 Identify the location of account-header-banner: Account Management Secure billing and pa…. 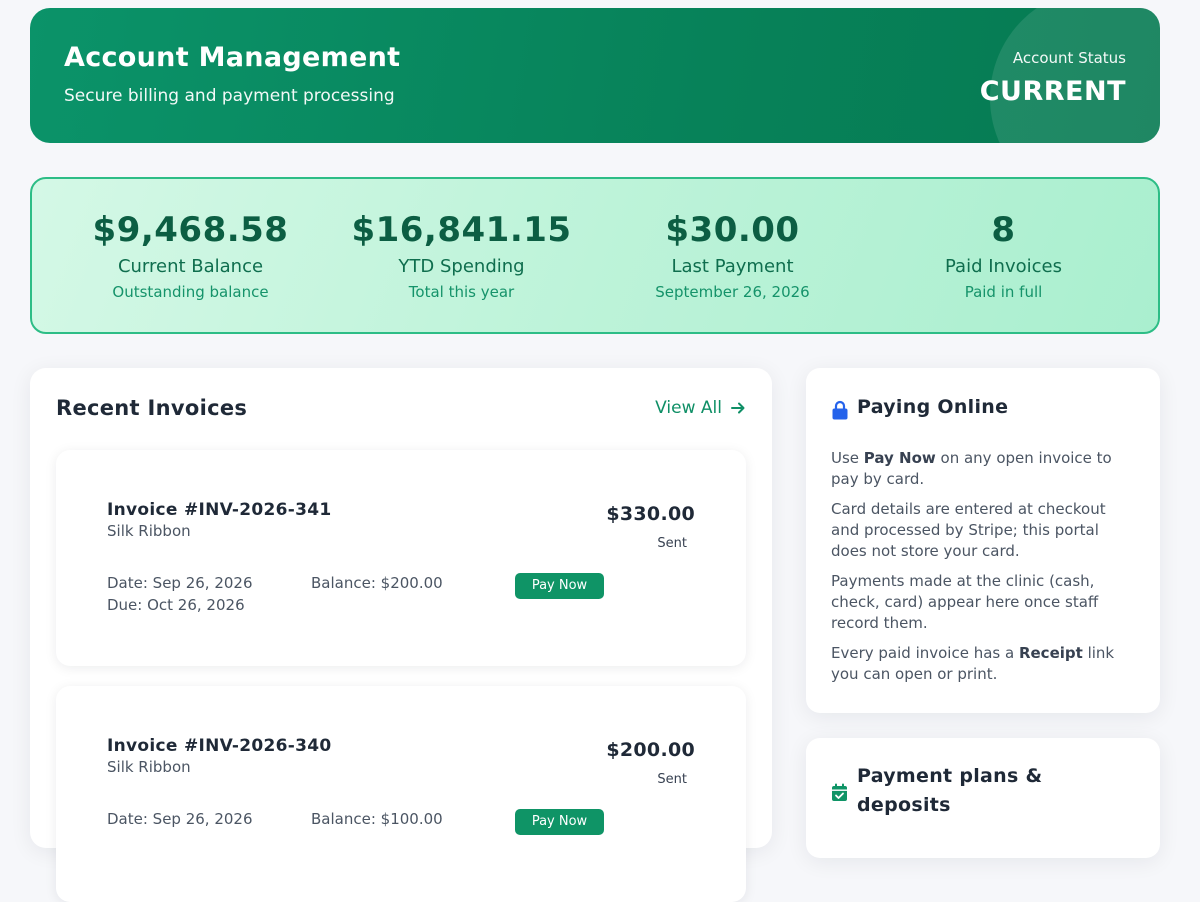
(595, 75).